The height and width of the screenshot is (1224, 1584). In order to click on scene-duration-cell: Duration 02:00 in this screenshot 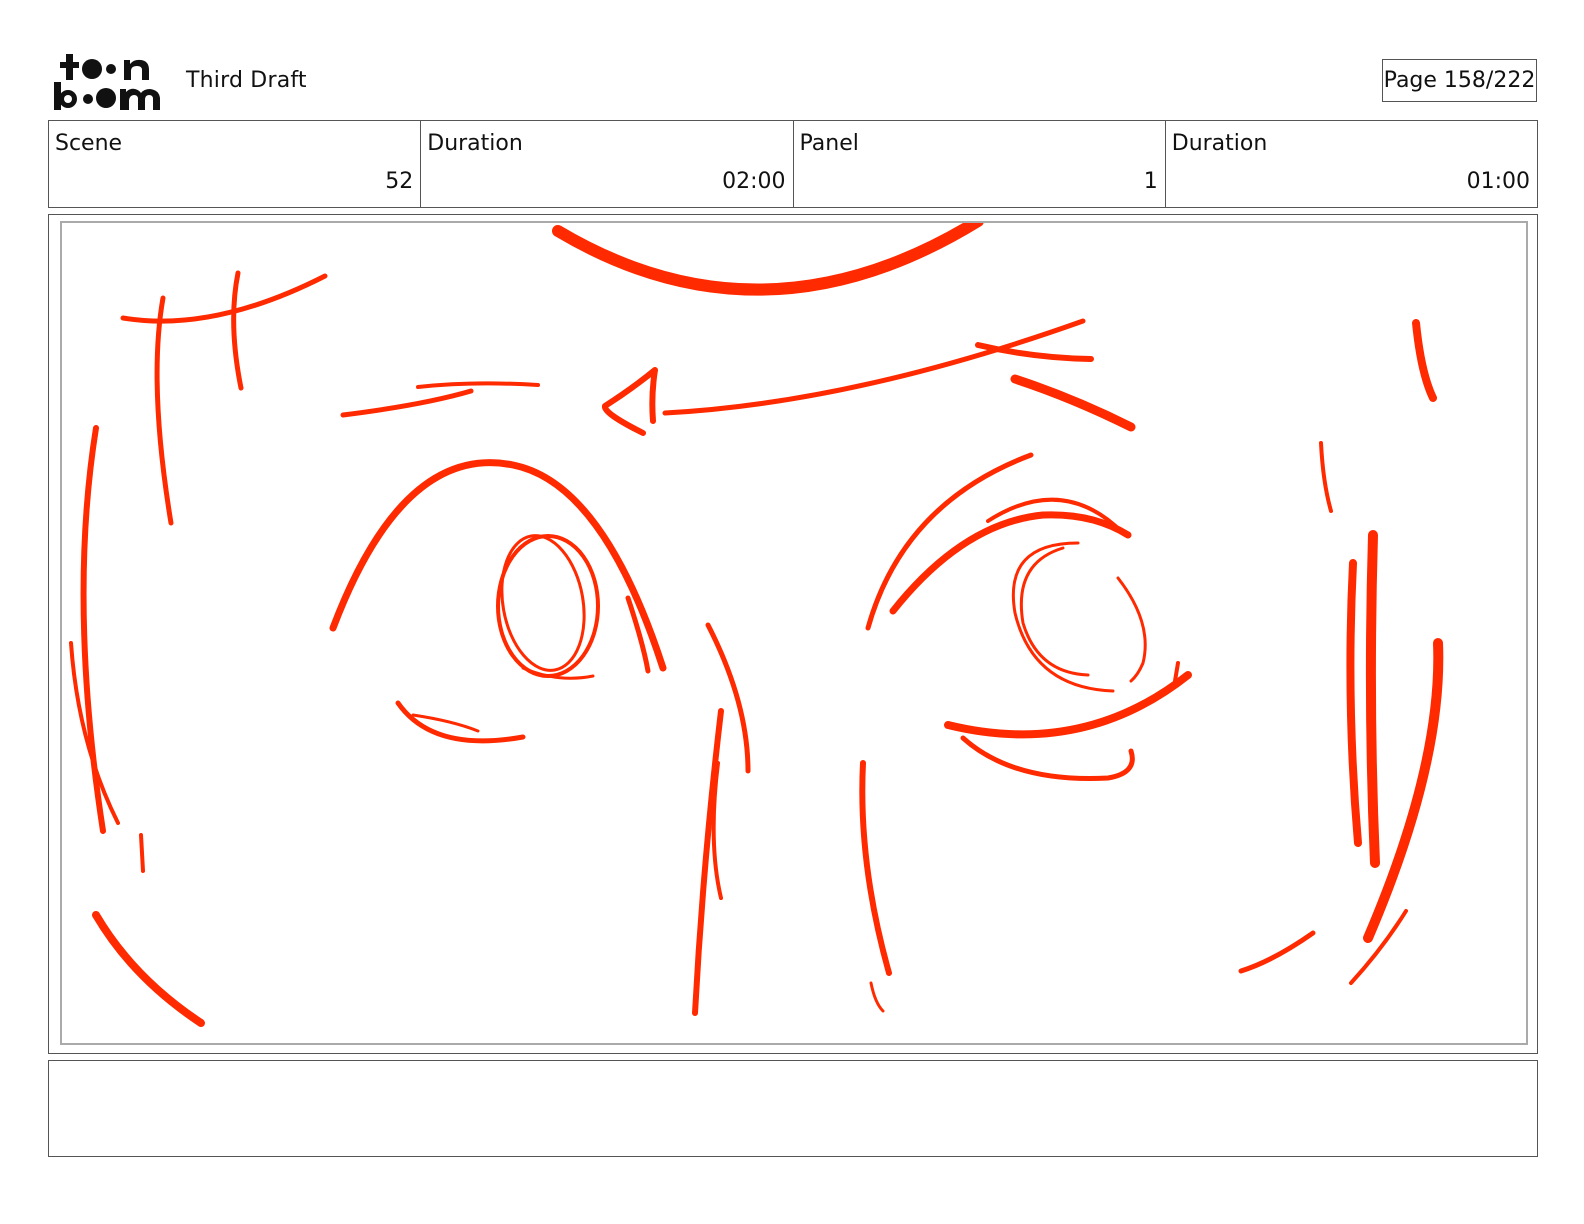, I will do `click(607, 164)`.